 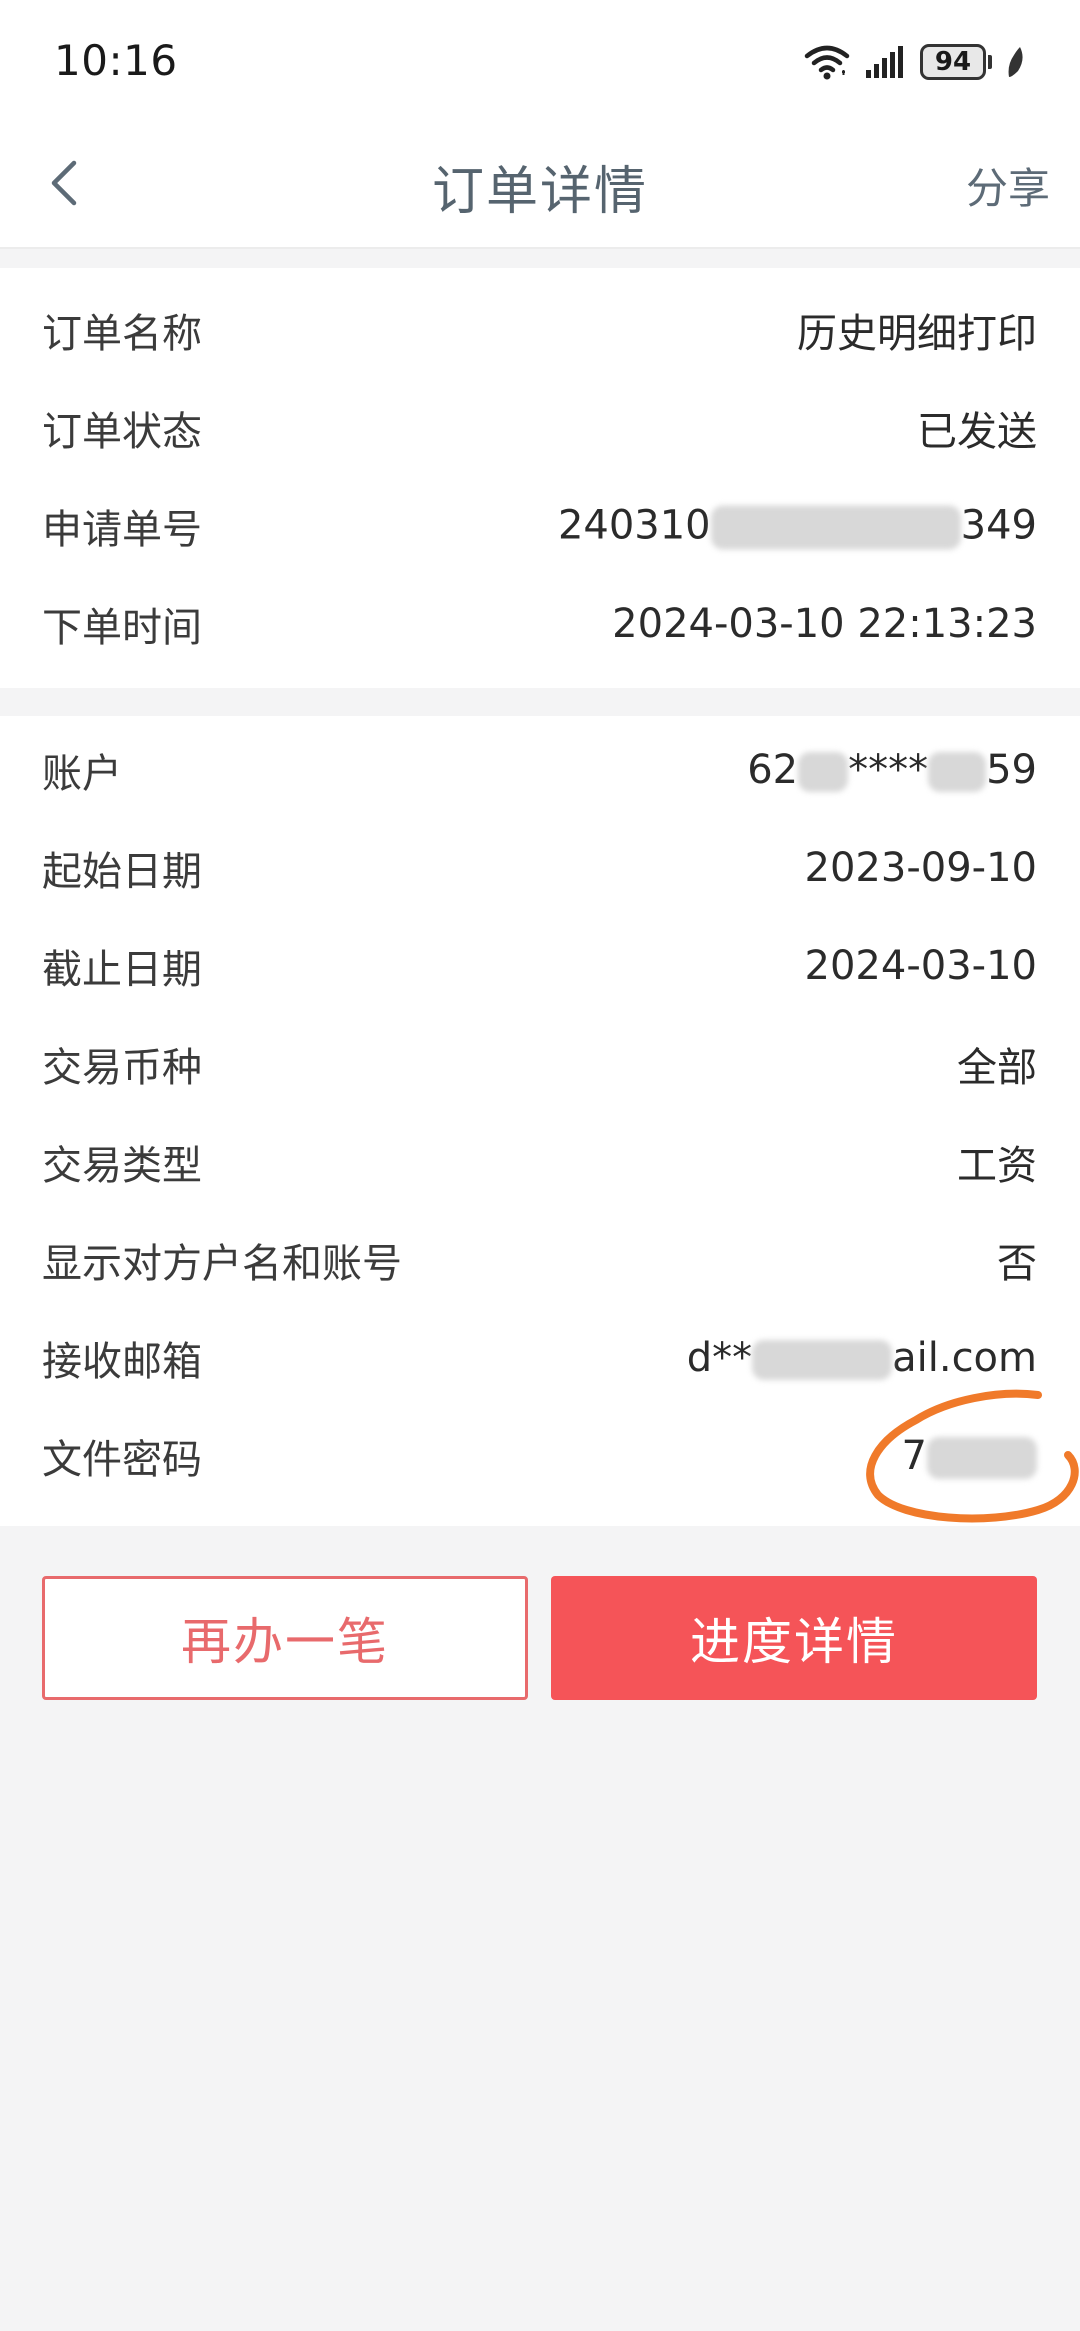 I want to click on application-number-label: 申请单号, so click(x=122, y=530).